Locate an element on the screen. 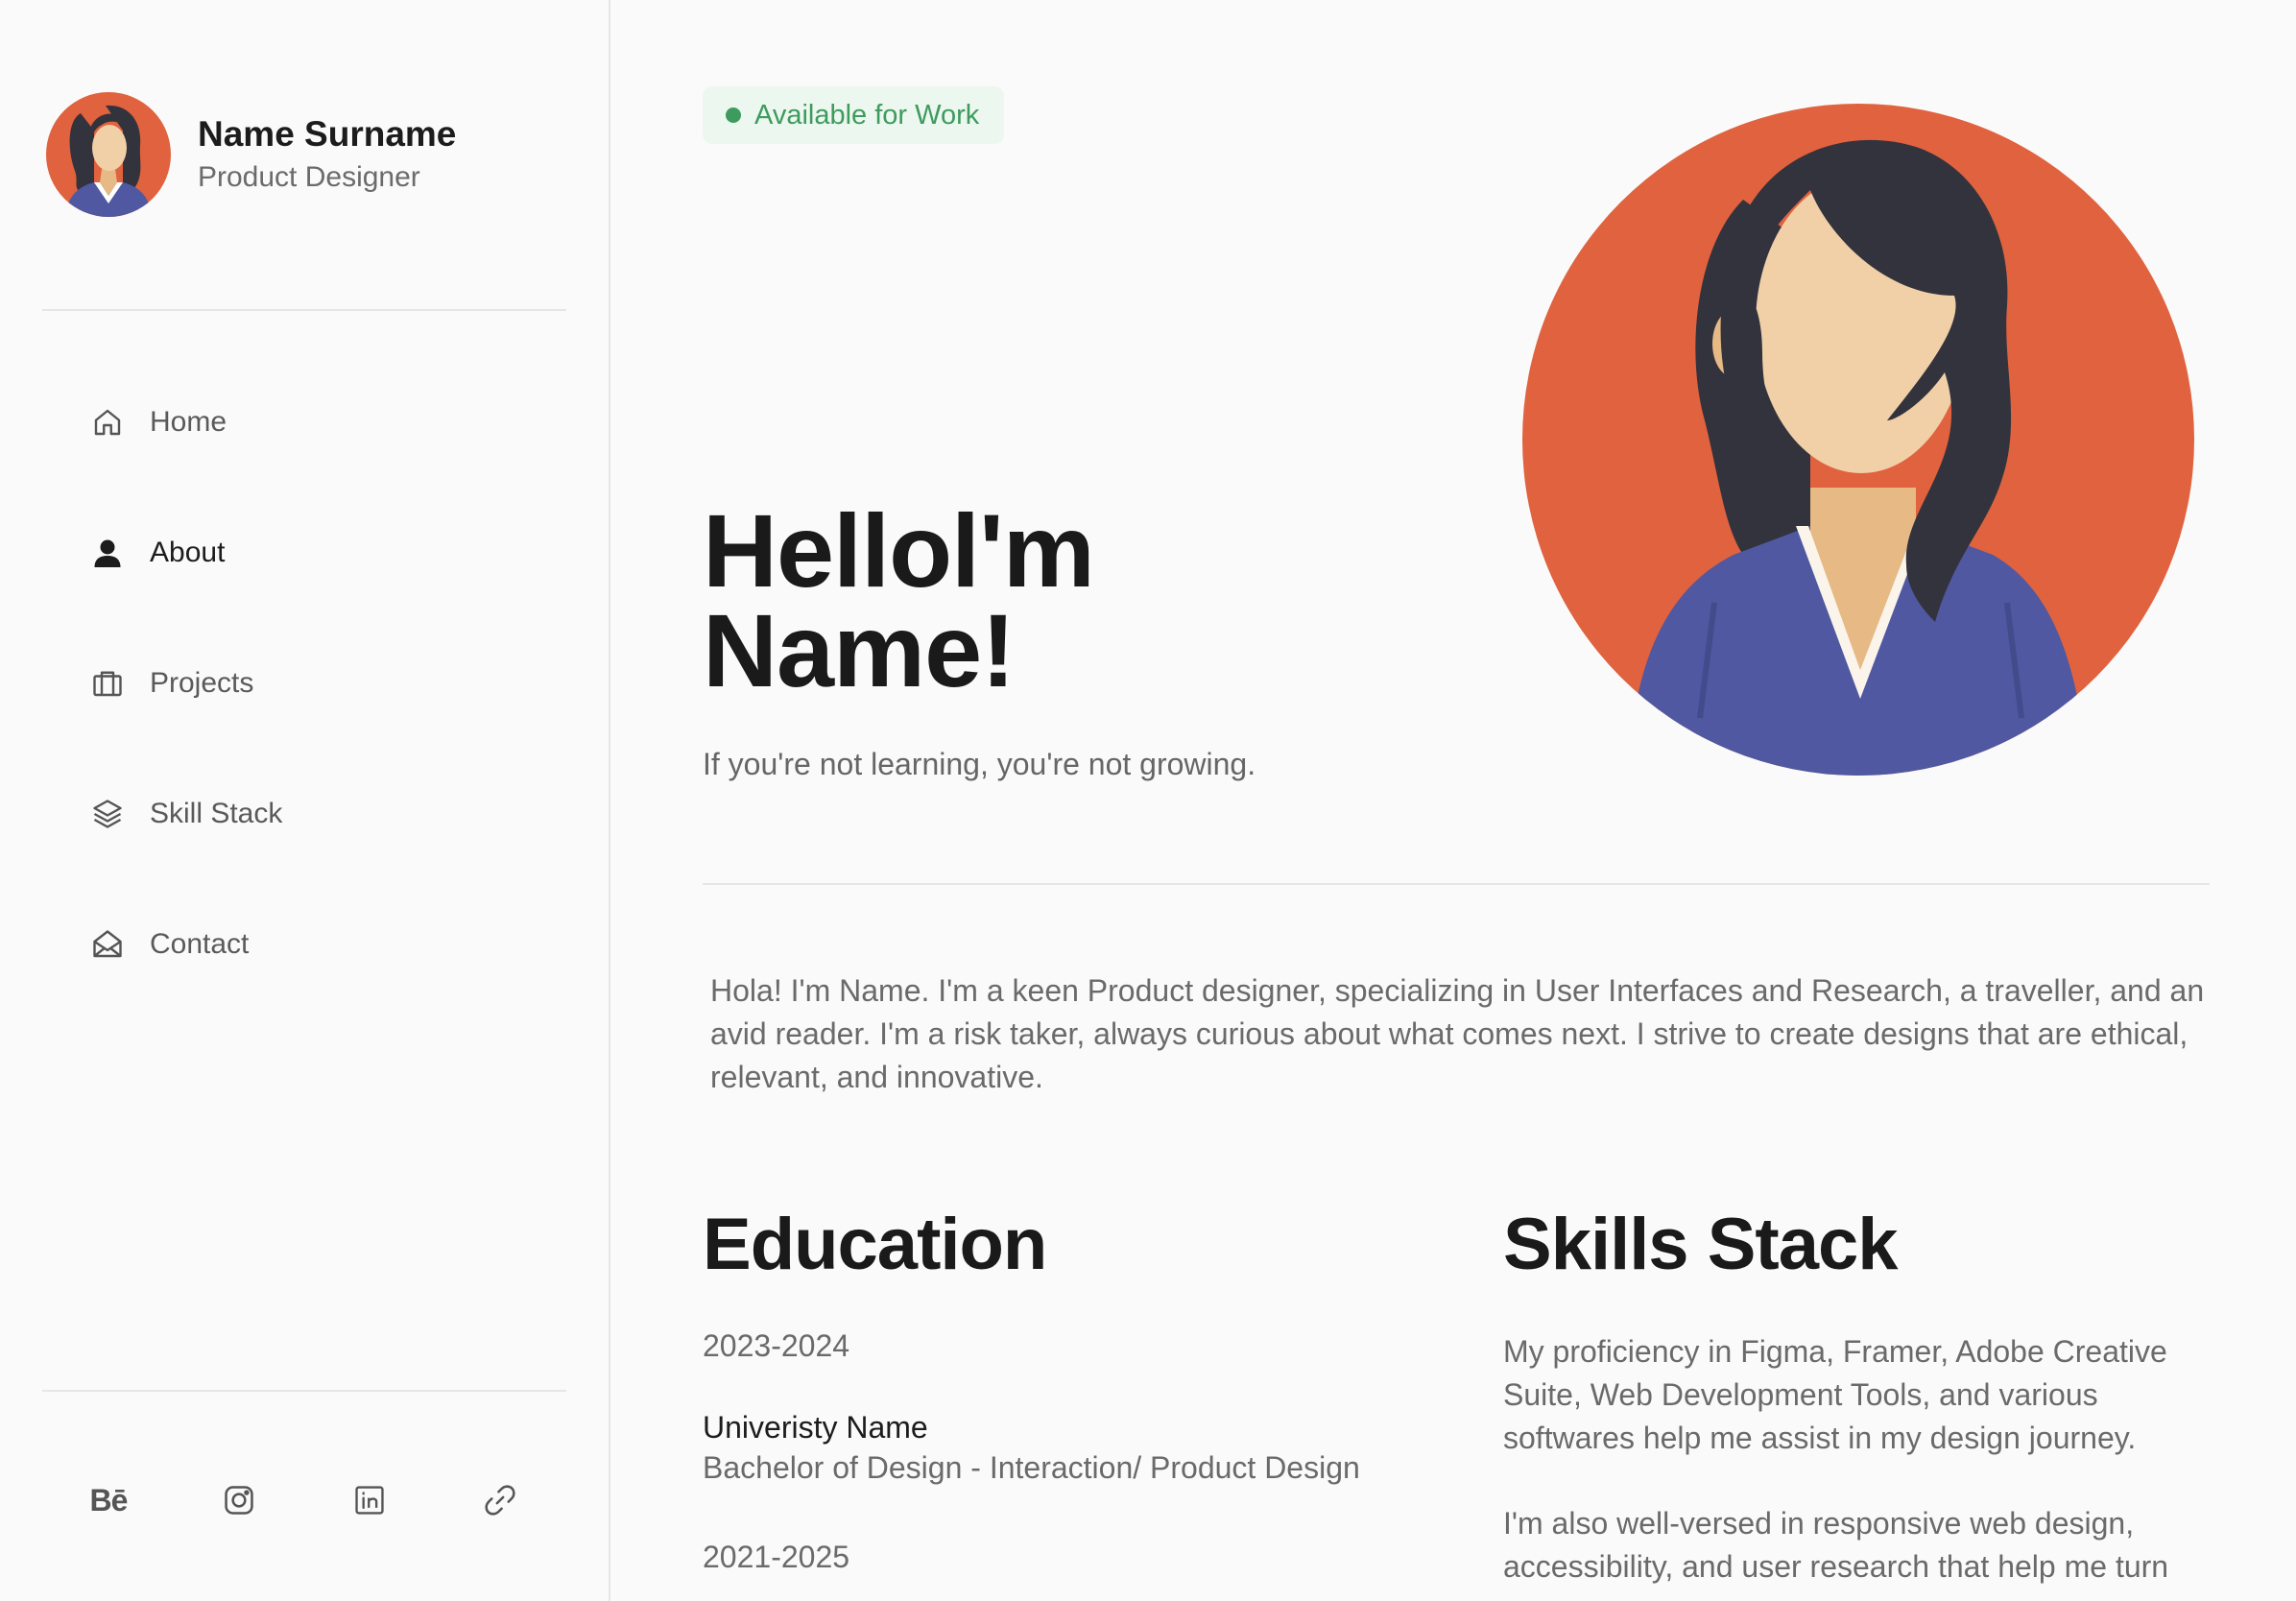 Image resolution: width=2296 pixels, height=1601 pixels. user-icon is located at coordinates (108, 553).